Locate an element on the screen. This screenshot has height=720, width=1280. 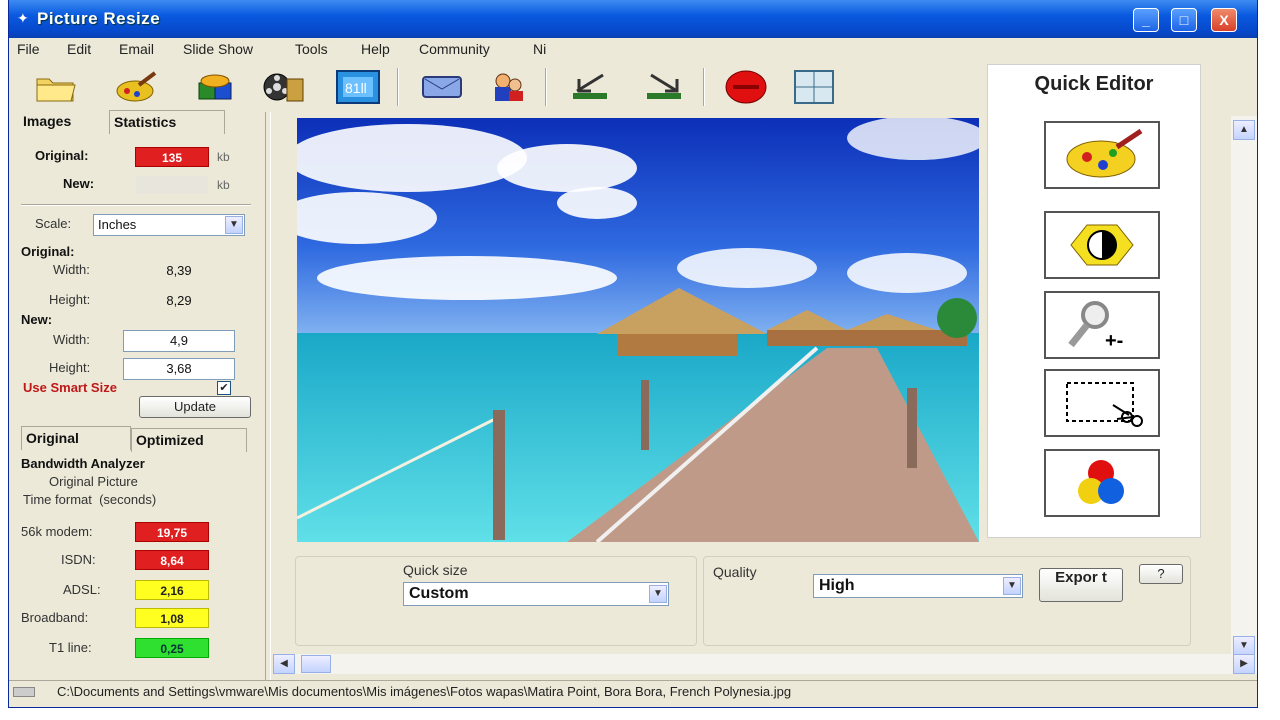
menu-edit: Edit is located at coordinates (79, 49).